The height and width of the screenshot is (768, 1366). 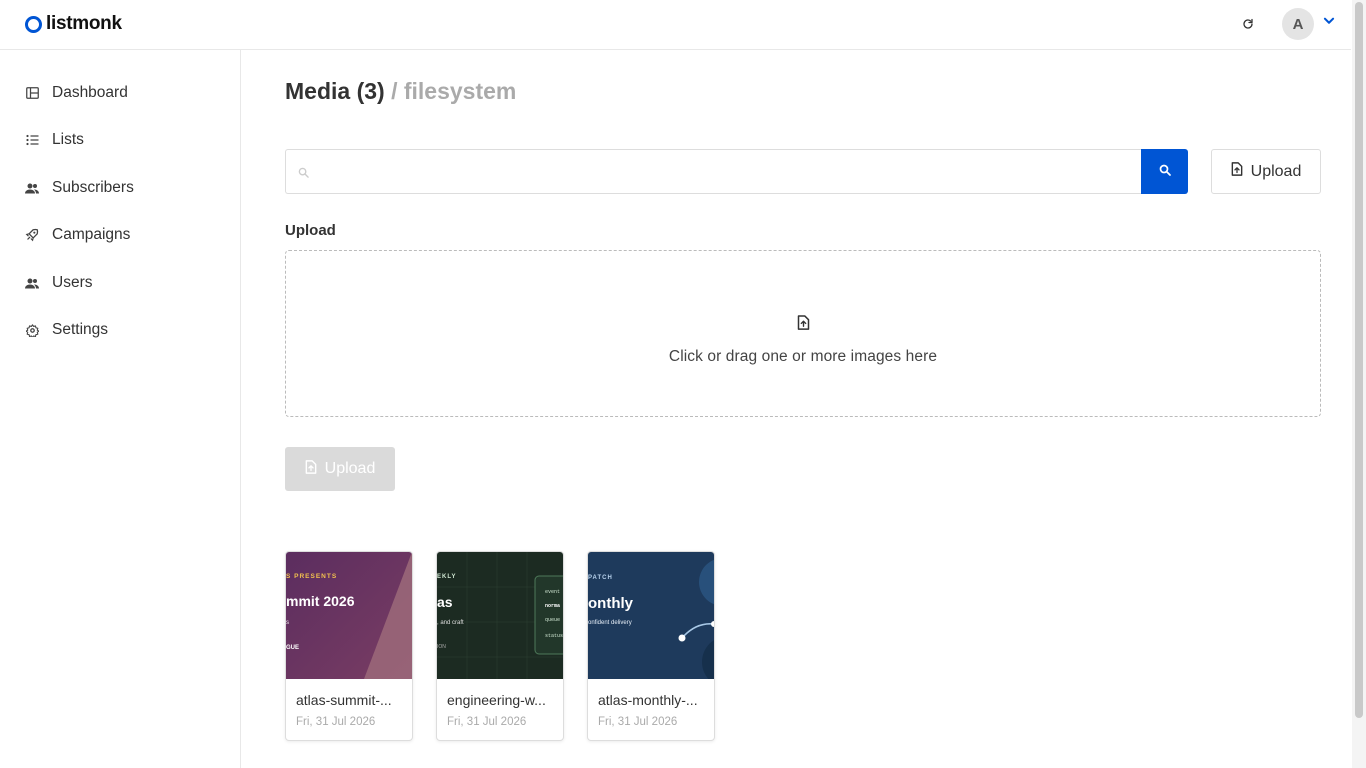 What do you see at coordinates (1298, 24) in the screenshot?
I see `user-avatar: A` at bounding box center [1298, 24].